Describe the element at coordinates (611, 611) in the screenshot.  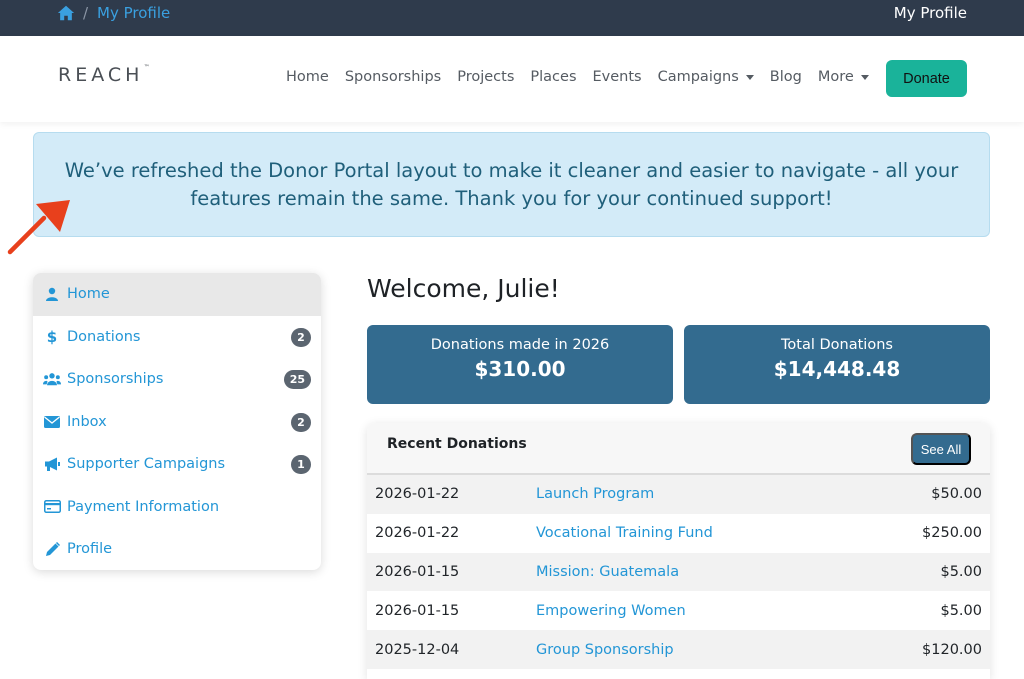
I see `donation-fund-link: Empowering Women` at that location.